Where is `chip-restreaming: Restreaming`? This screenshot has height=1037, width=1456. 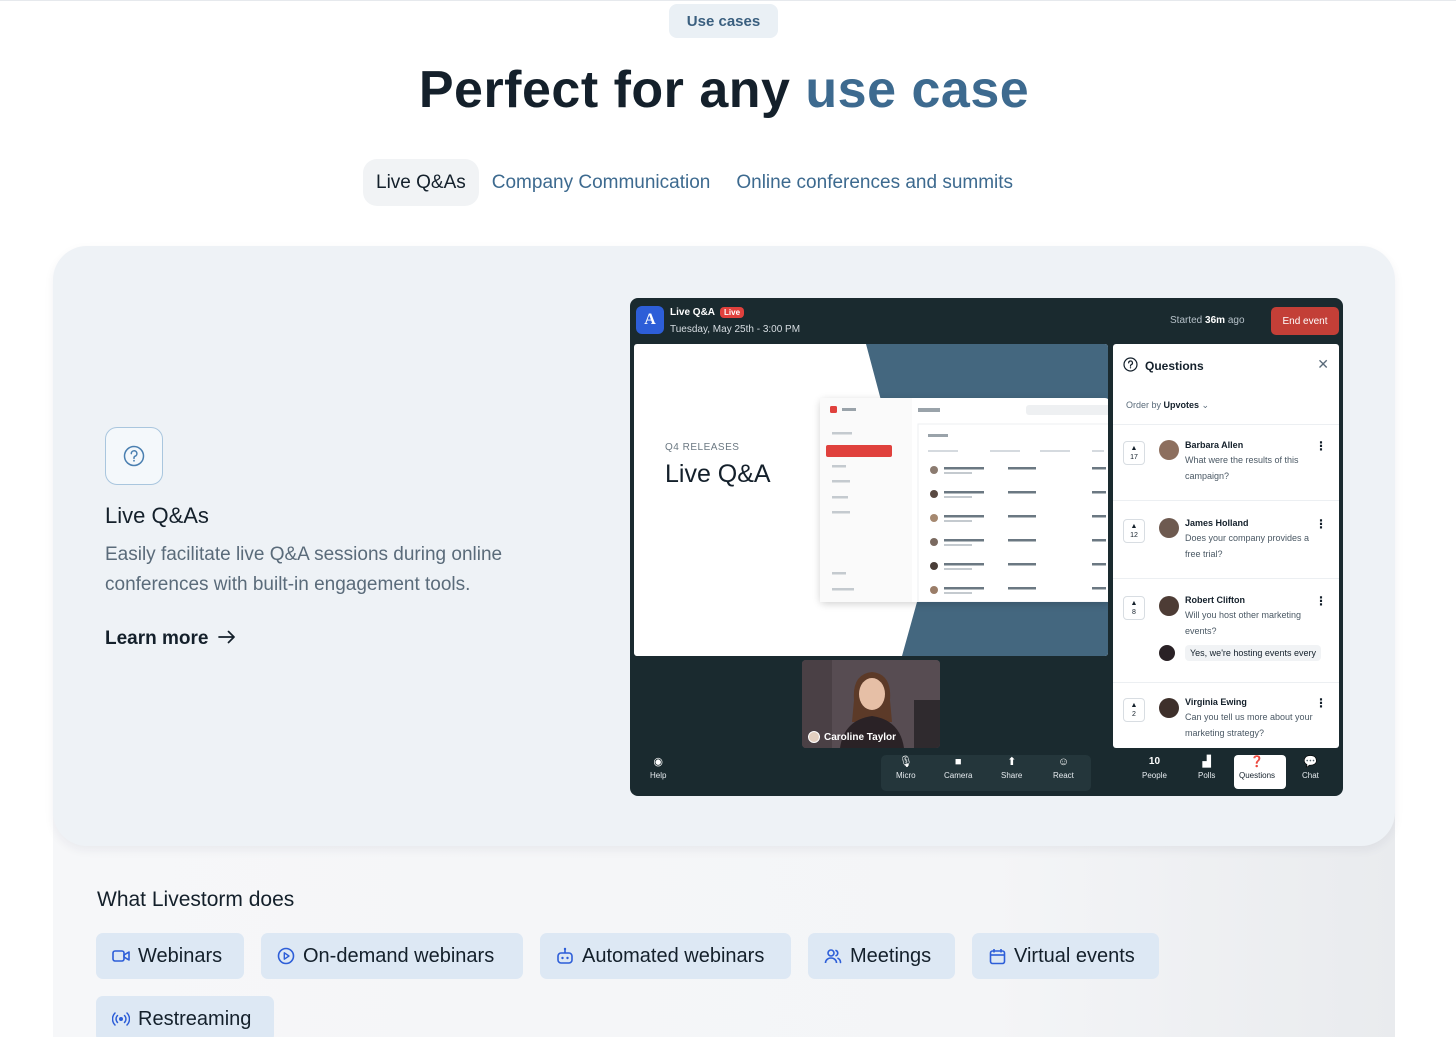
chip-restreaming: Restreaming is located at coordinates (185, 1016).